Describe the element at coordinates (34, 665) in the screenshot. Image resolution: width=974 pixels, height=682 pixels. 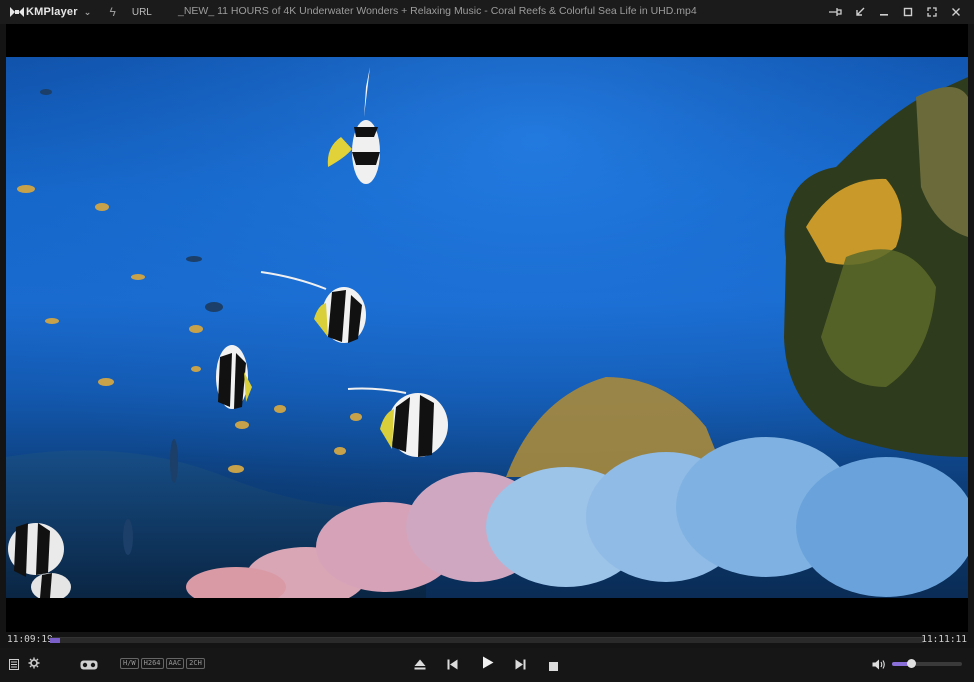
I see `gear-icon` at that location.